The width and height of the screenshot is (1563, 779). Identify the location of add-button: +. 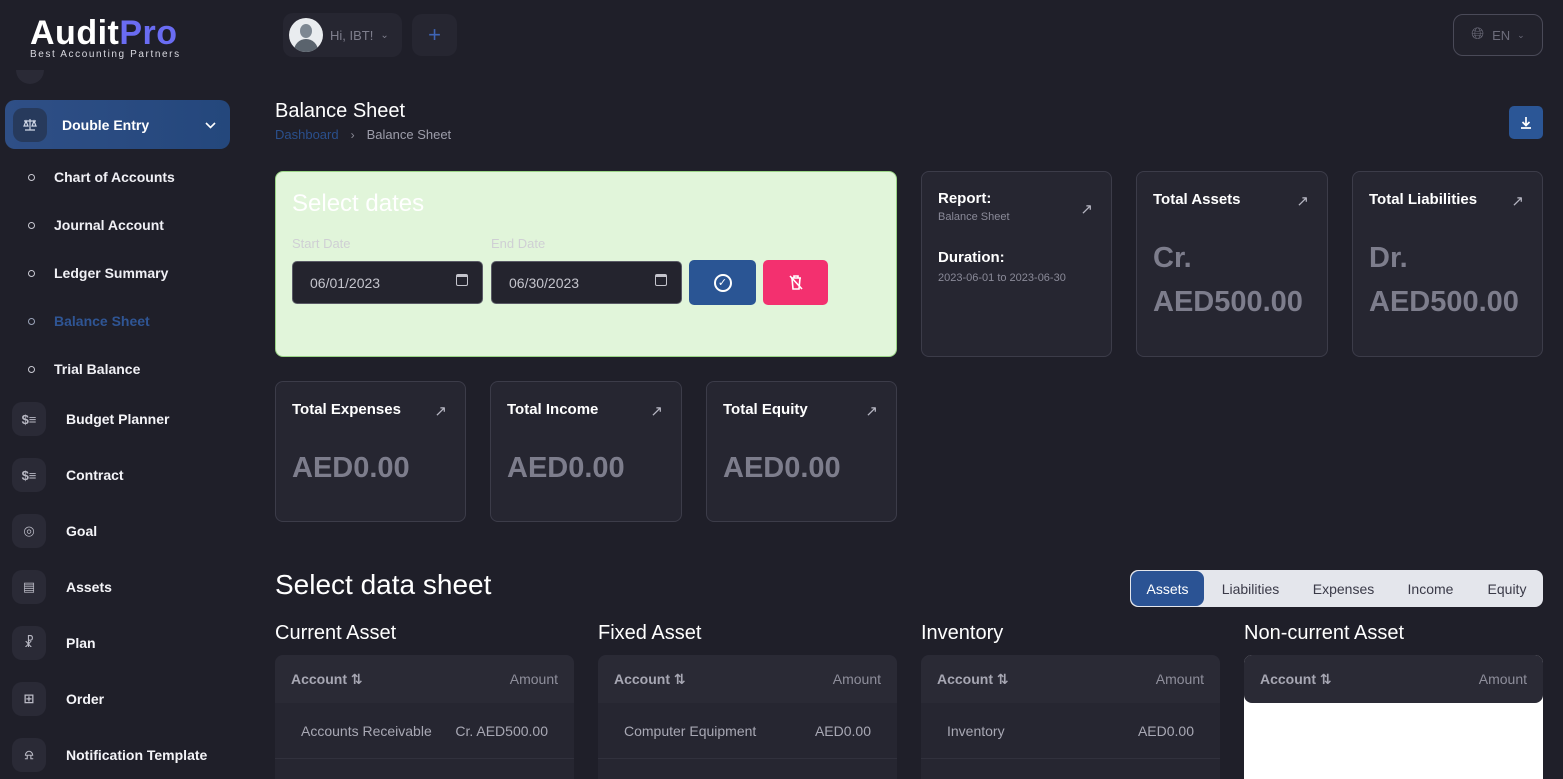
(434, 35).